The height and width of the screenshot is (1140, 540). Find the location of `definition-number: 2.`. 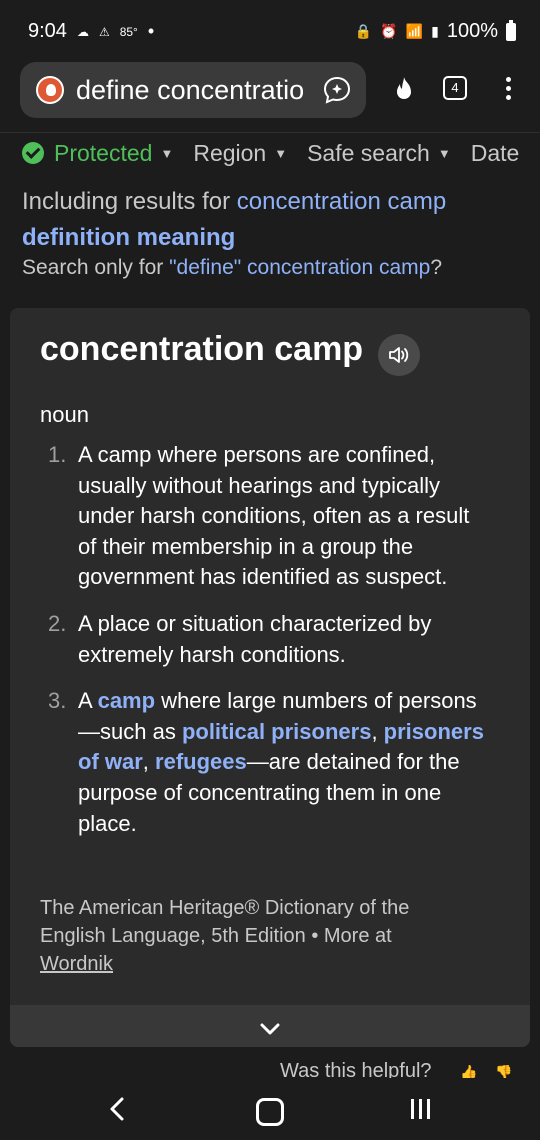

definition-number: 2. is located at coordinates (57, 623).